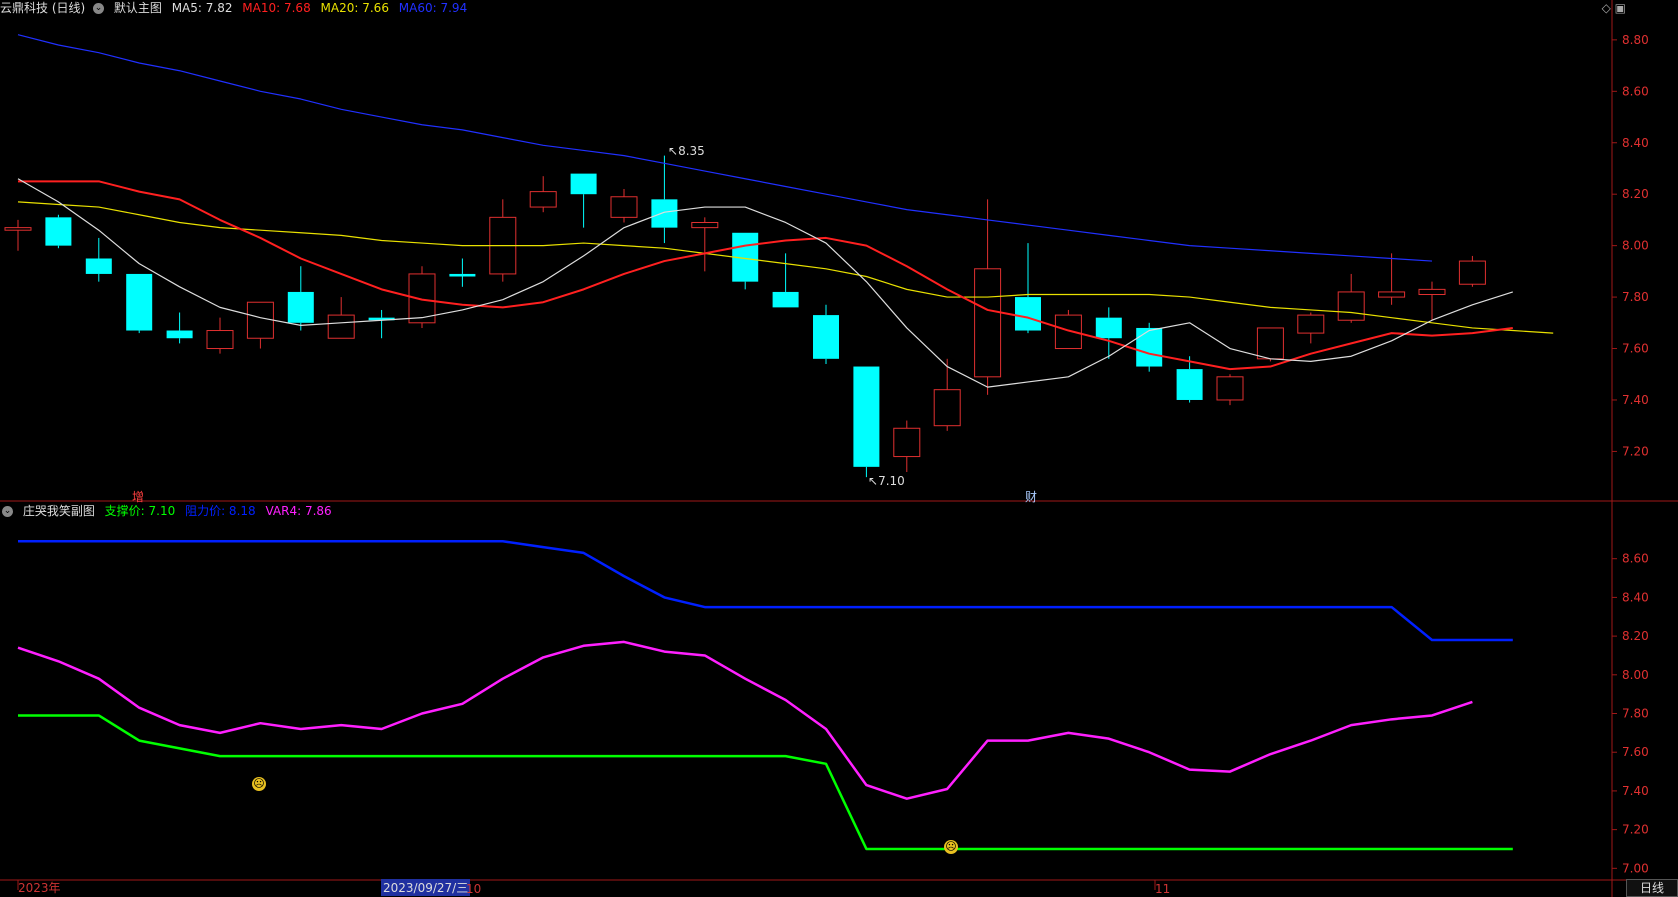  I want to click on ma20-legend: MA20: 7.66, so click(354, 8).